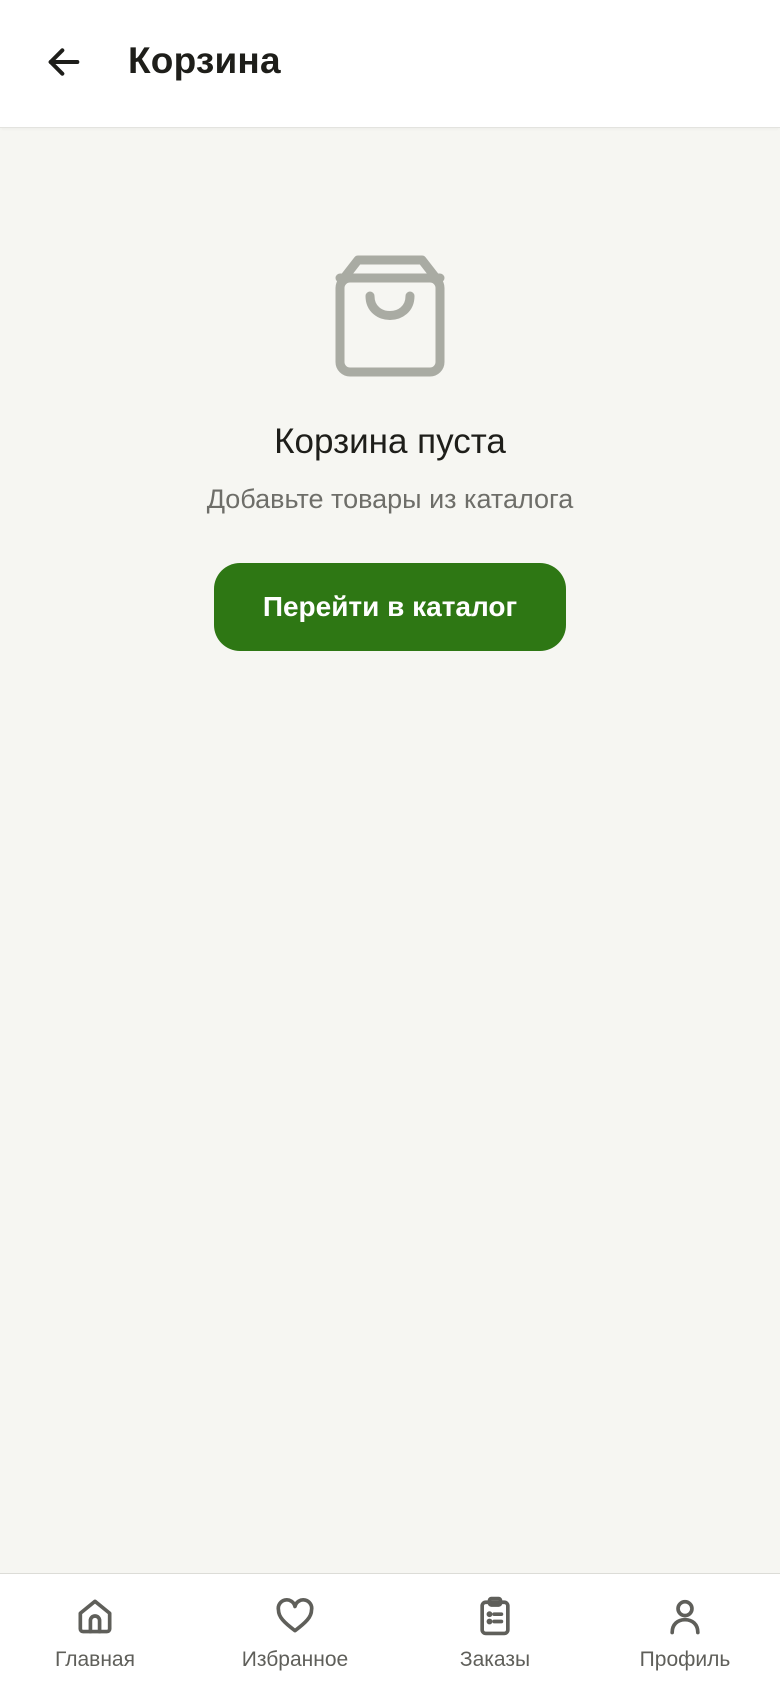 The height and width of the screenshot is (1688, 780). I want to click on nav-item-home: Главная, so click(95, 1631).